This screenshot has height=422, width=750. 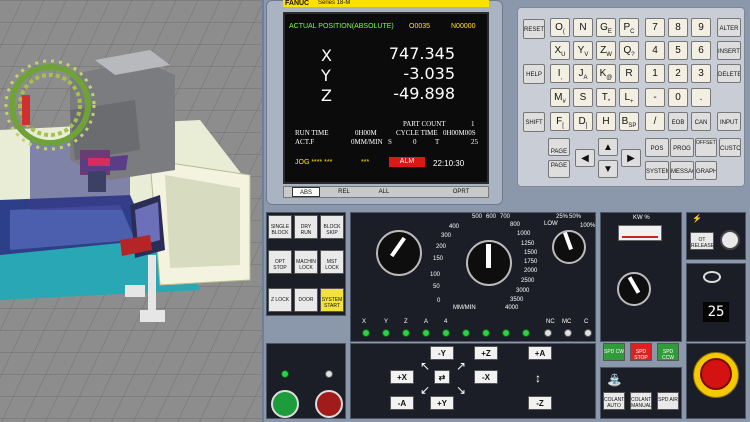 I want to click on key-6: 6, so click(x=701, y=50).